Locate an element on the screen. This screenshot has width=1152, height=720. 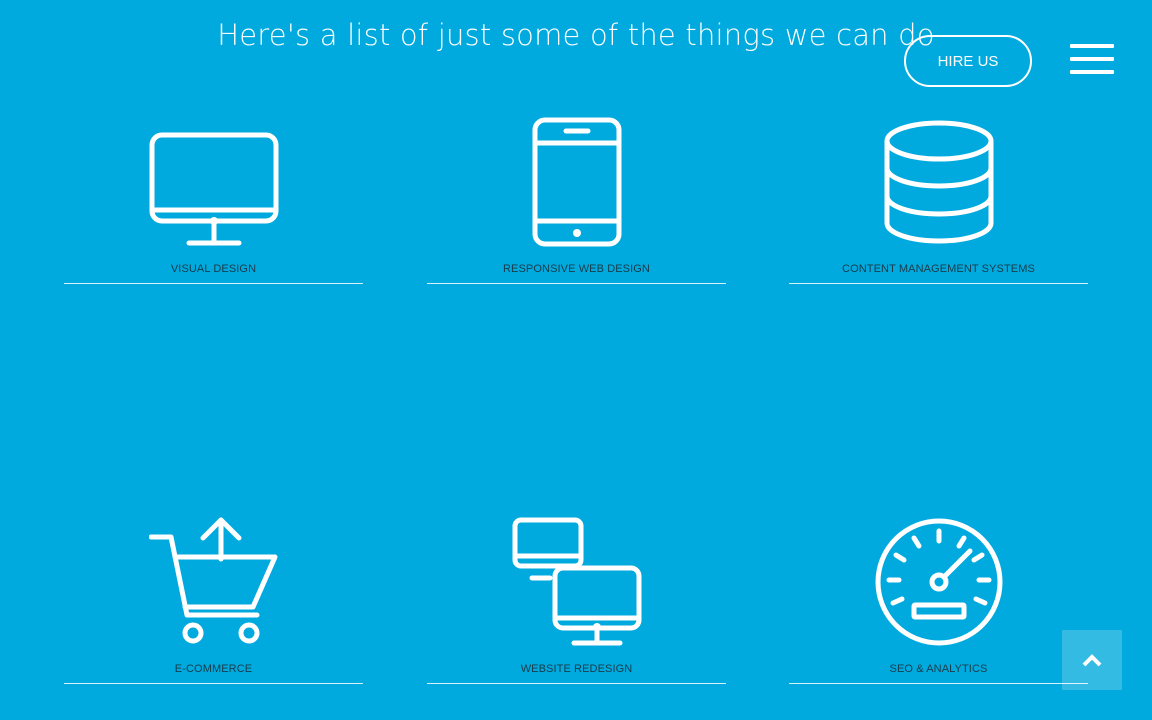
service-content-management-systems: CONTENT MANAGEMENT SYSTEMS is located at coordinates (938, 207).